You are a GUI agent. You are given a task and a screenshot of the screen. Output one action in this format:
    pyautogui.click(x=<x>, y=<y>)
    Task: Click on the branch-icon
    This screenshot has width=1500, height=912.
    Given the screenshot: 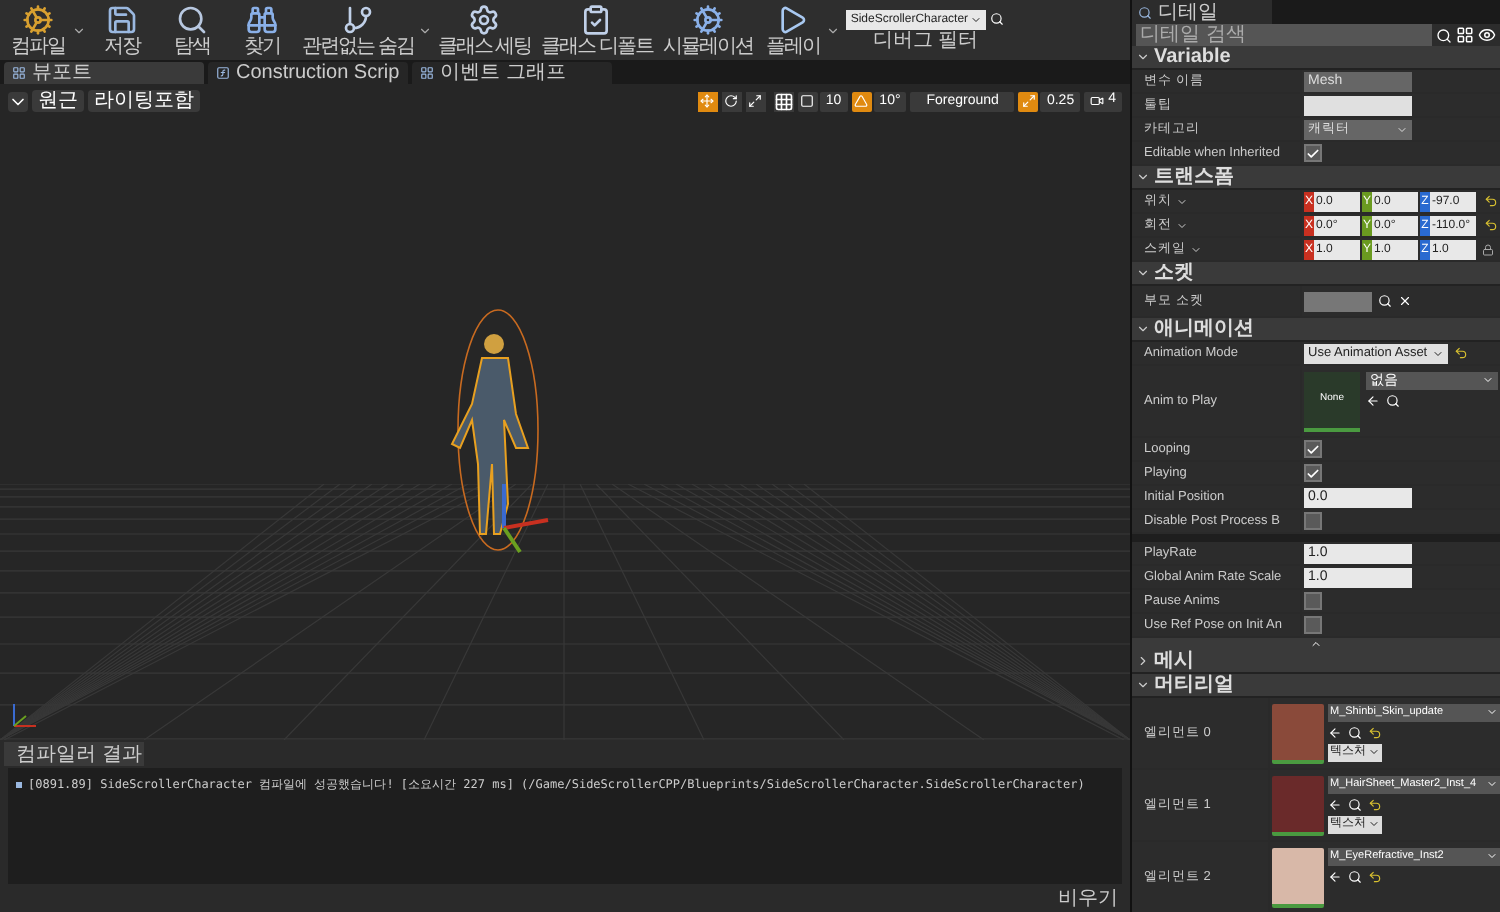 What is the action you would take?
    pyautogui.click(x=357, y=19)
    